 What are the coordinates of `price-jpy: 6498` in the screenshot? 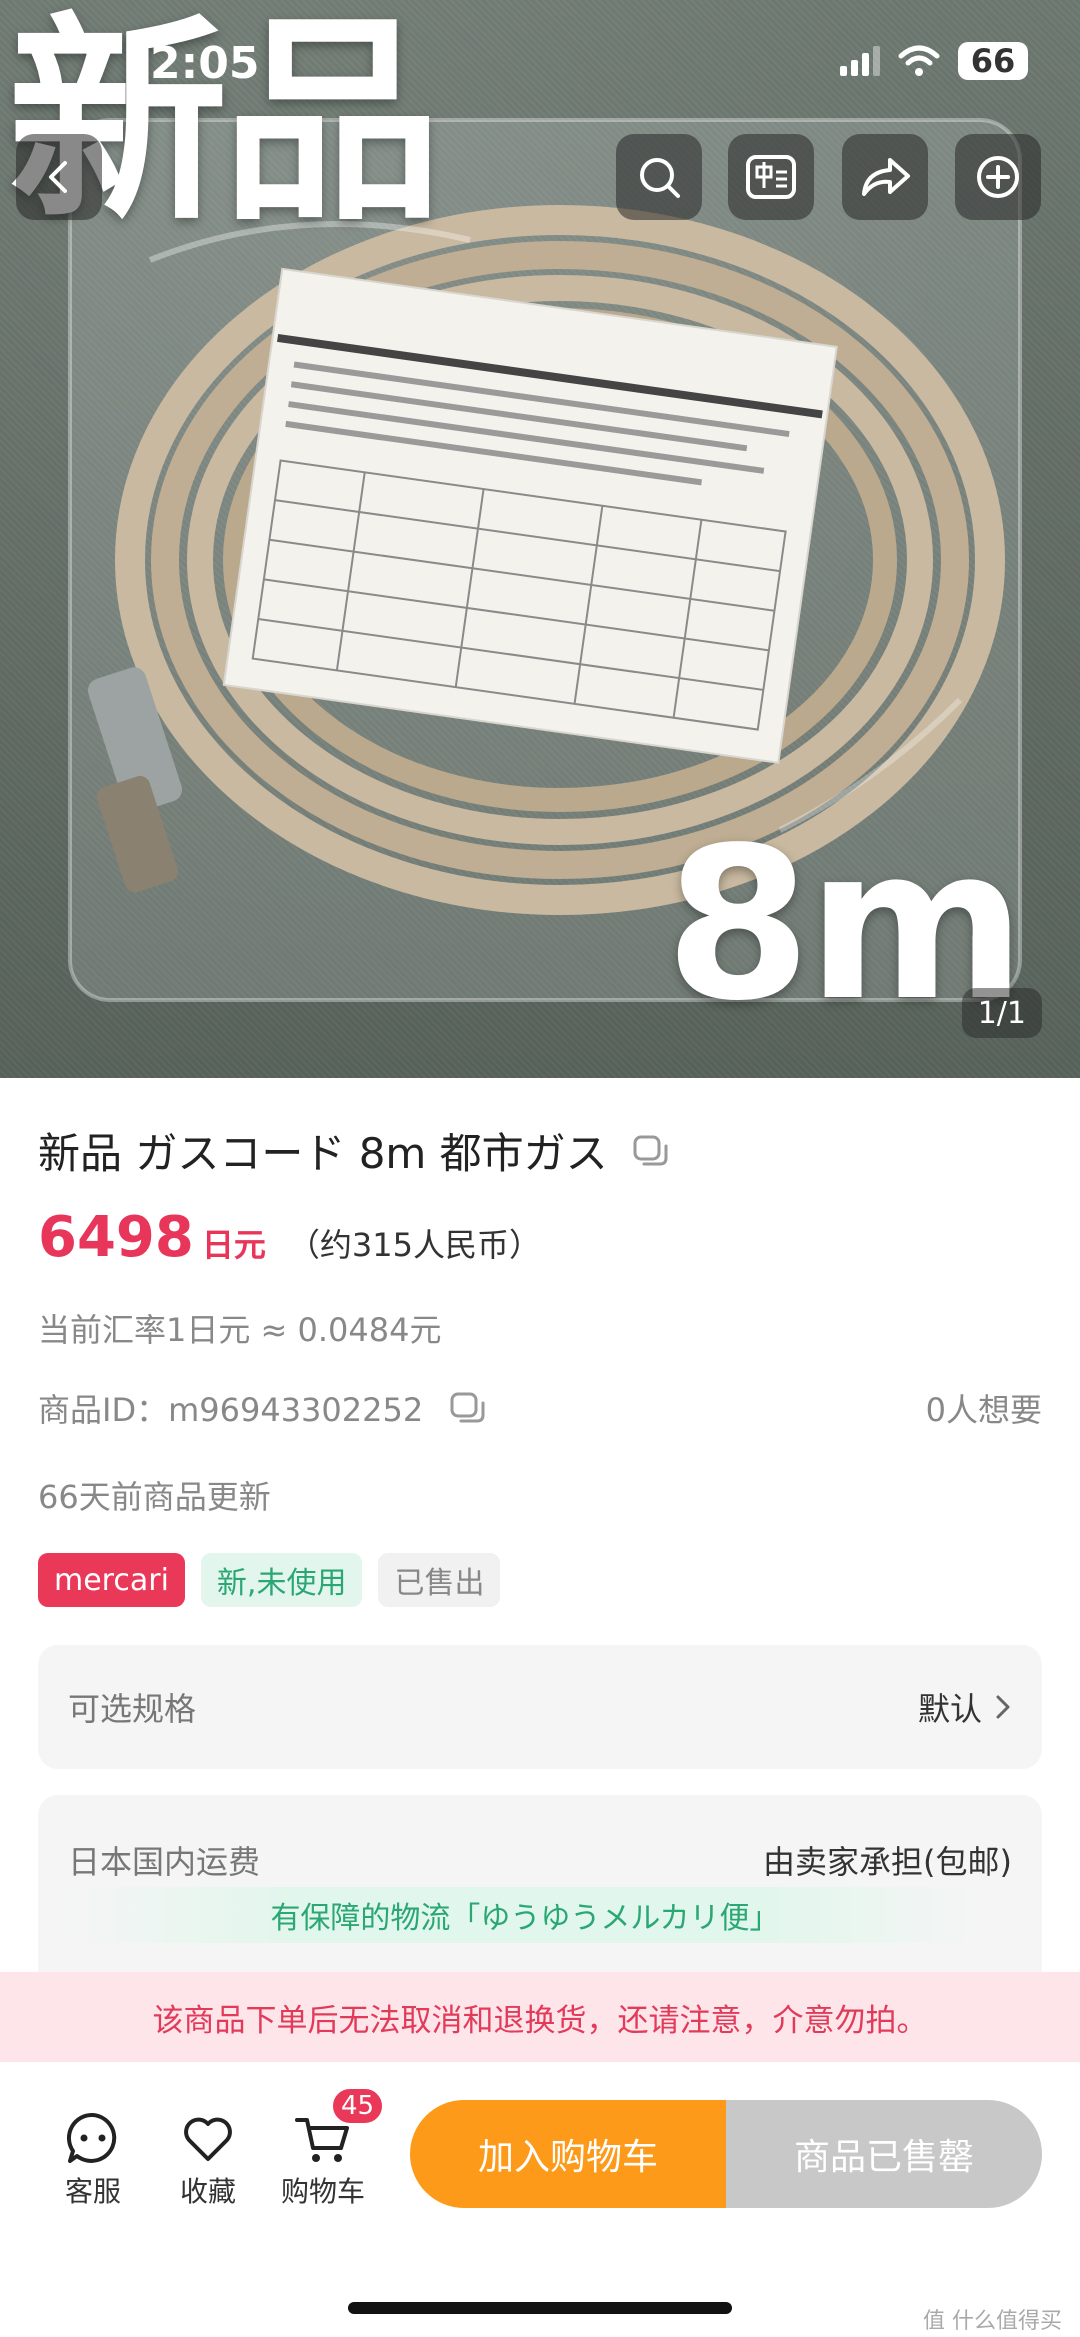 It's located at (116, 1237).